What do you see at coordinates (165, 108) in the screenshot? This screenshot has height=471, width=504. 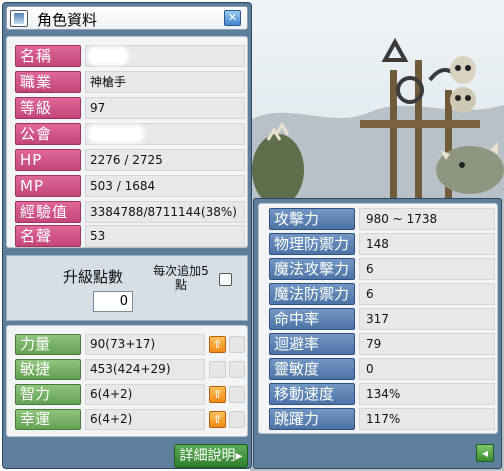 I see `level-value: 97` at bounding box center [165, 108].